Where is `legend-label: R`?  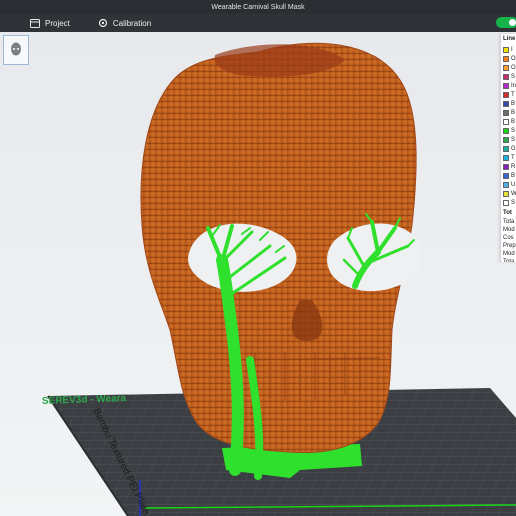 legend-label: R is located at coordinates (513, 166).